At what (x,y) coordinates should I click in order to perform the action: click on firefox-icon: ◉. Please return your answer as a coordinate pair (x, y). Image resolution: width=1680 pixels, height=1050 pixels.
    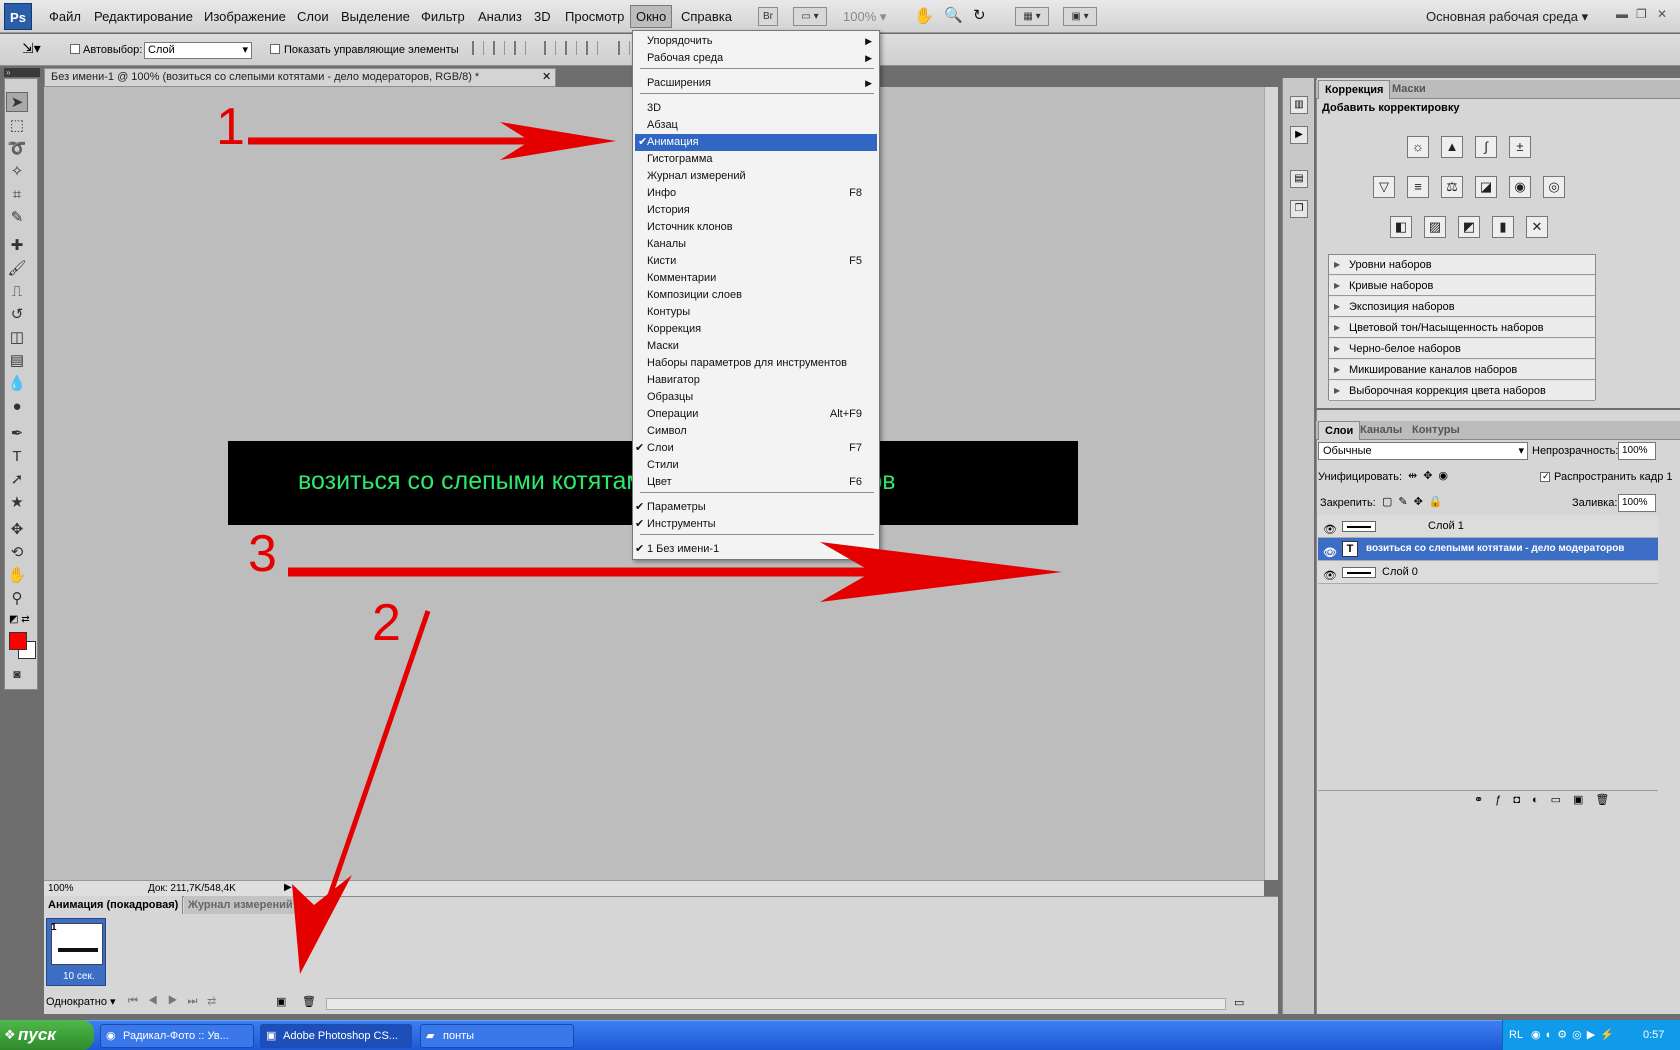
    Looking at the image, I should click on (111, 1036).